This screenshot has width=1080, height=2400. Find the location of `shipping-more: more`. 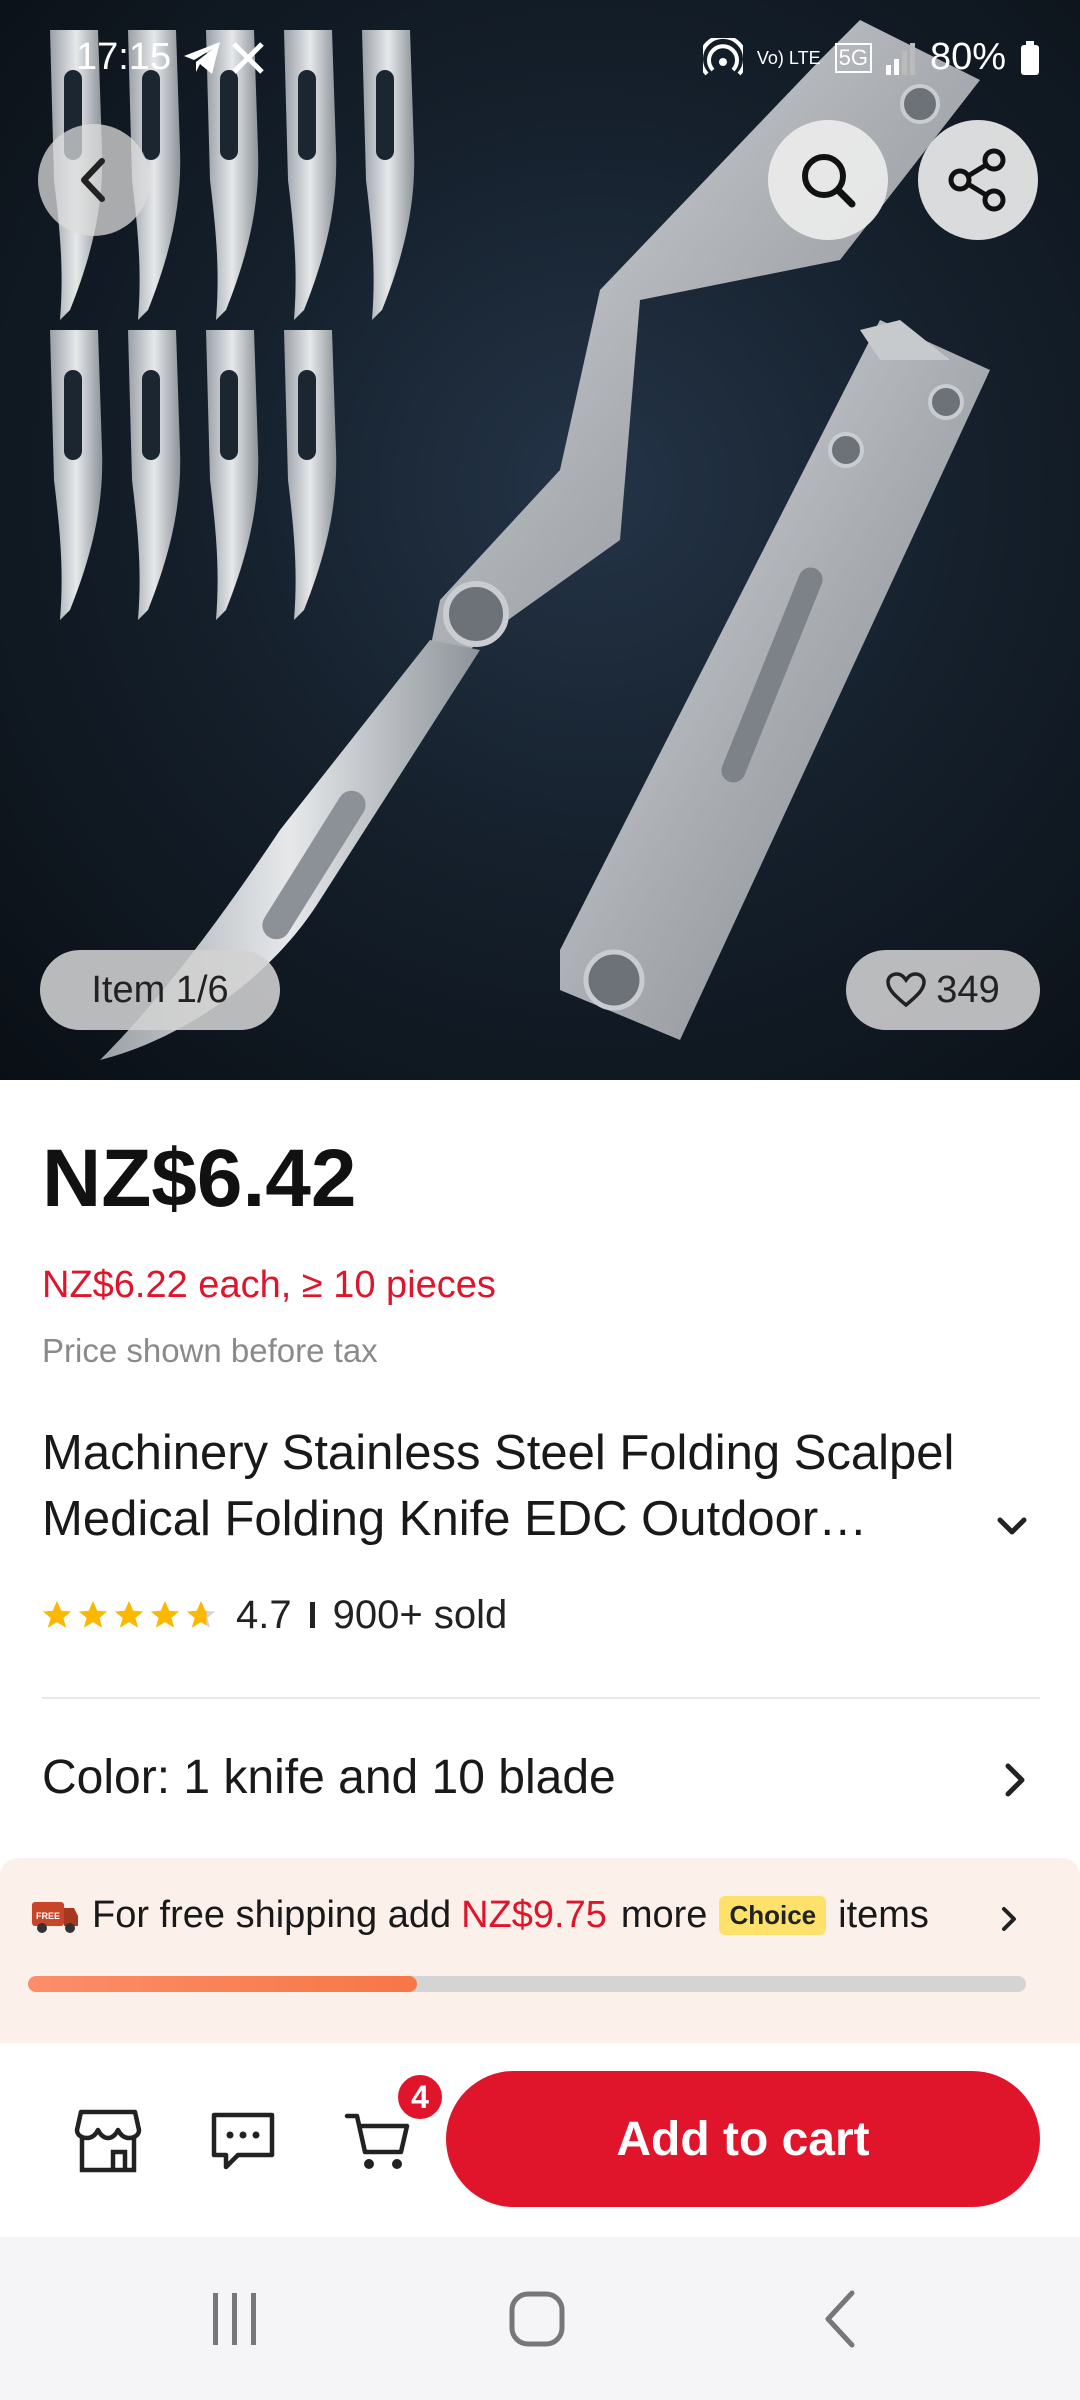

shipping-more: more is located at coordinates (664, 1915).